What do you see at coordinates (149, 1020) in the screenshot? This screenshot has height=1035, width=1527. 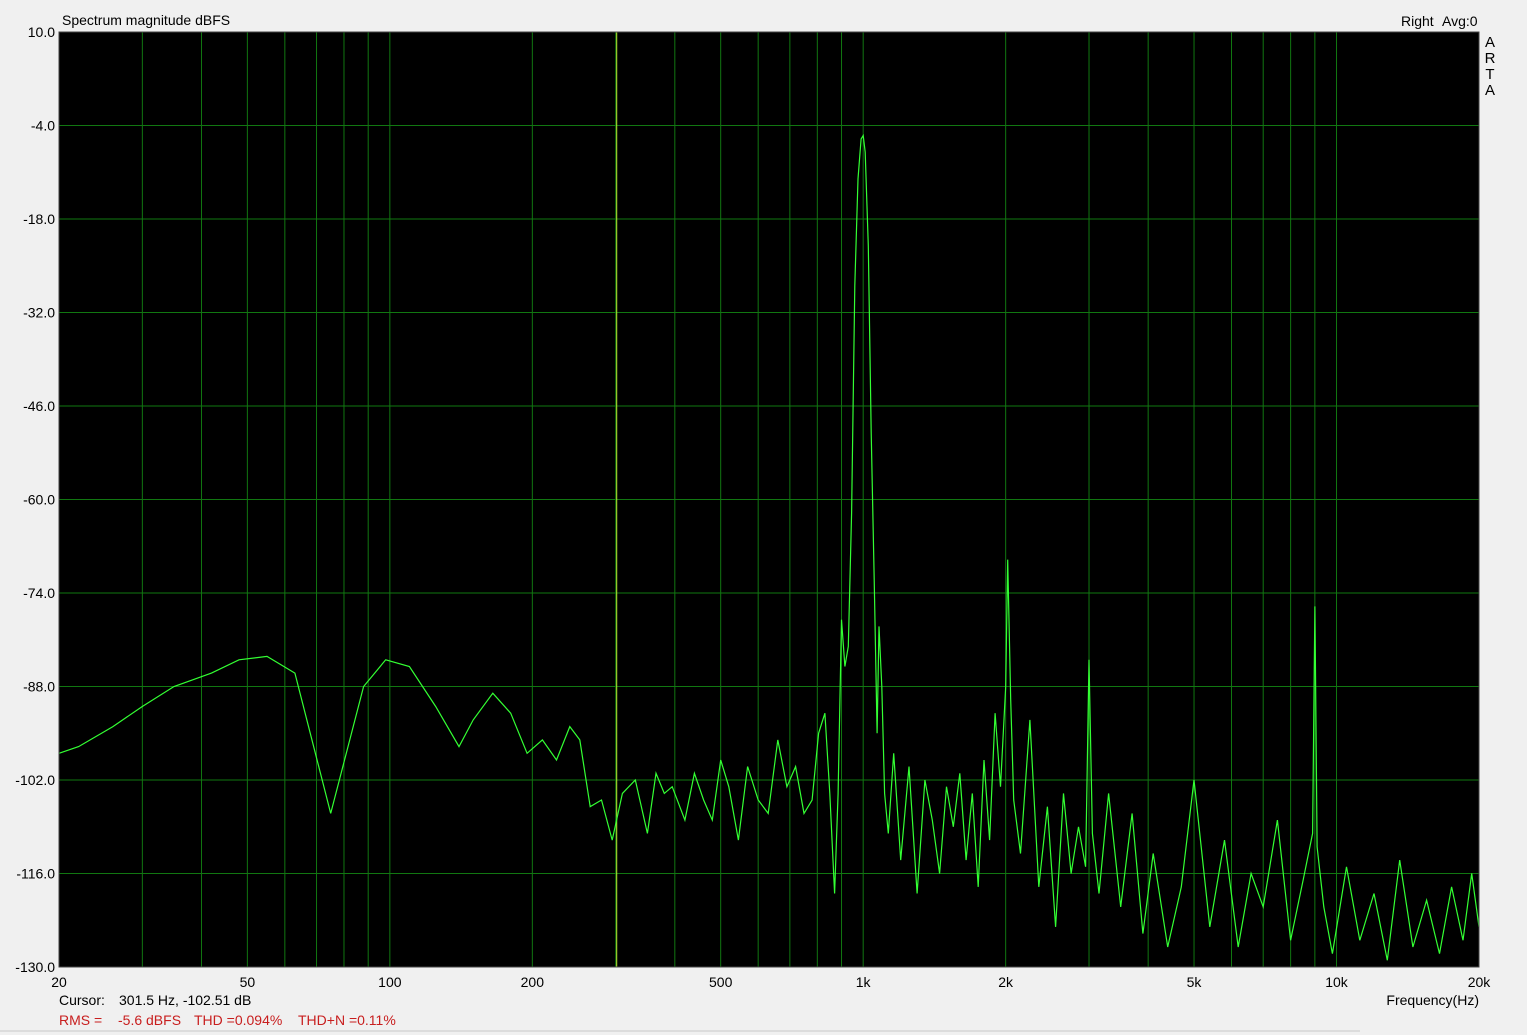 I see `rms-value: -5.6 dBFS` at bounding box center [149, 1020].